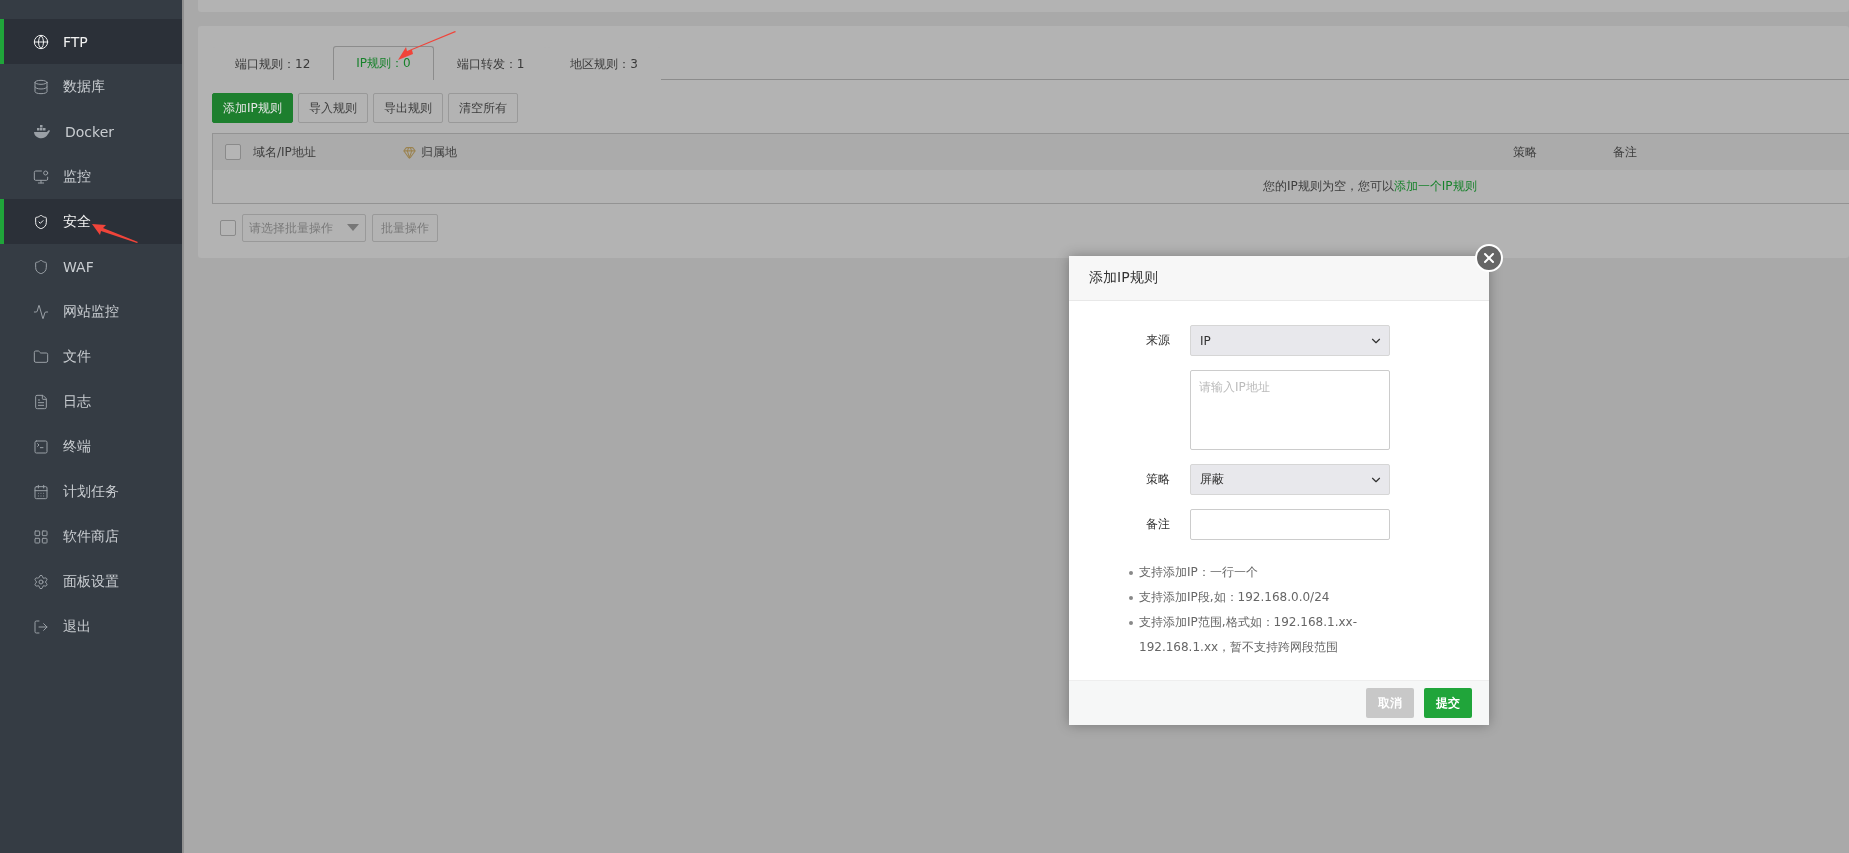 The image size is (1849, 853). What do you see at coordinates (91, 86) in the screenshot?
I see `sidebar-item: 数据库` at bounding box center [91, 86].